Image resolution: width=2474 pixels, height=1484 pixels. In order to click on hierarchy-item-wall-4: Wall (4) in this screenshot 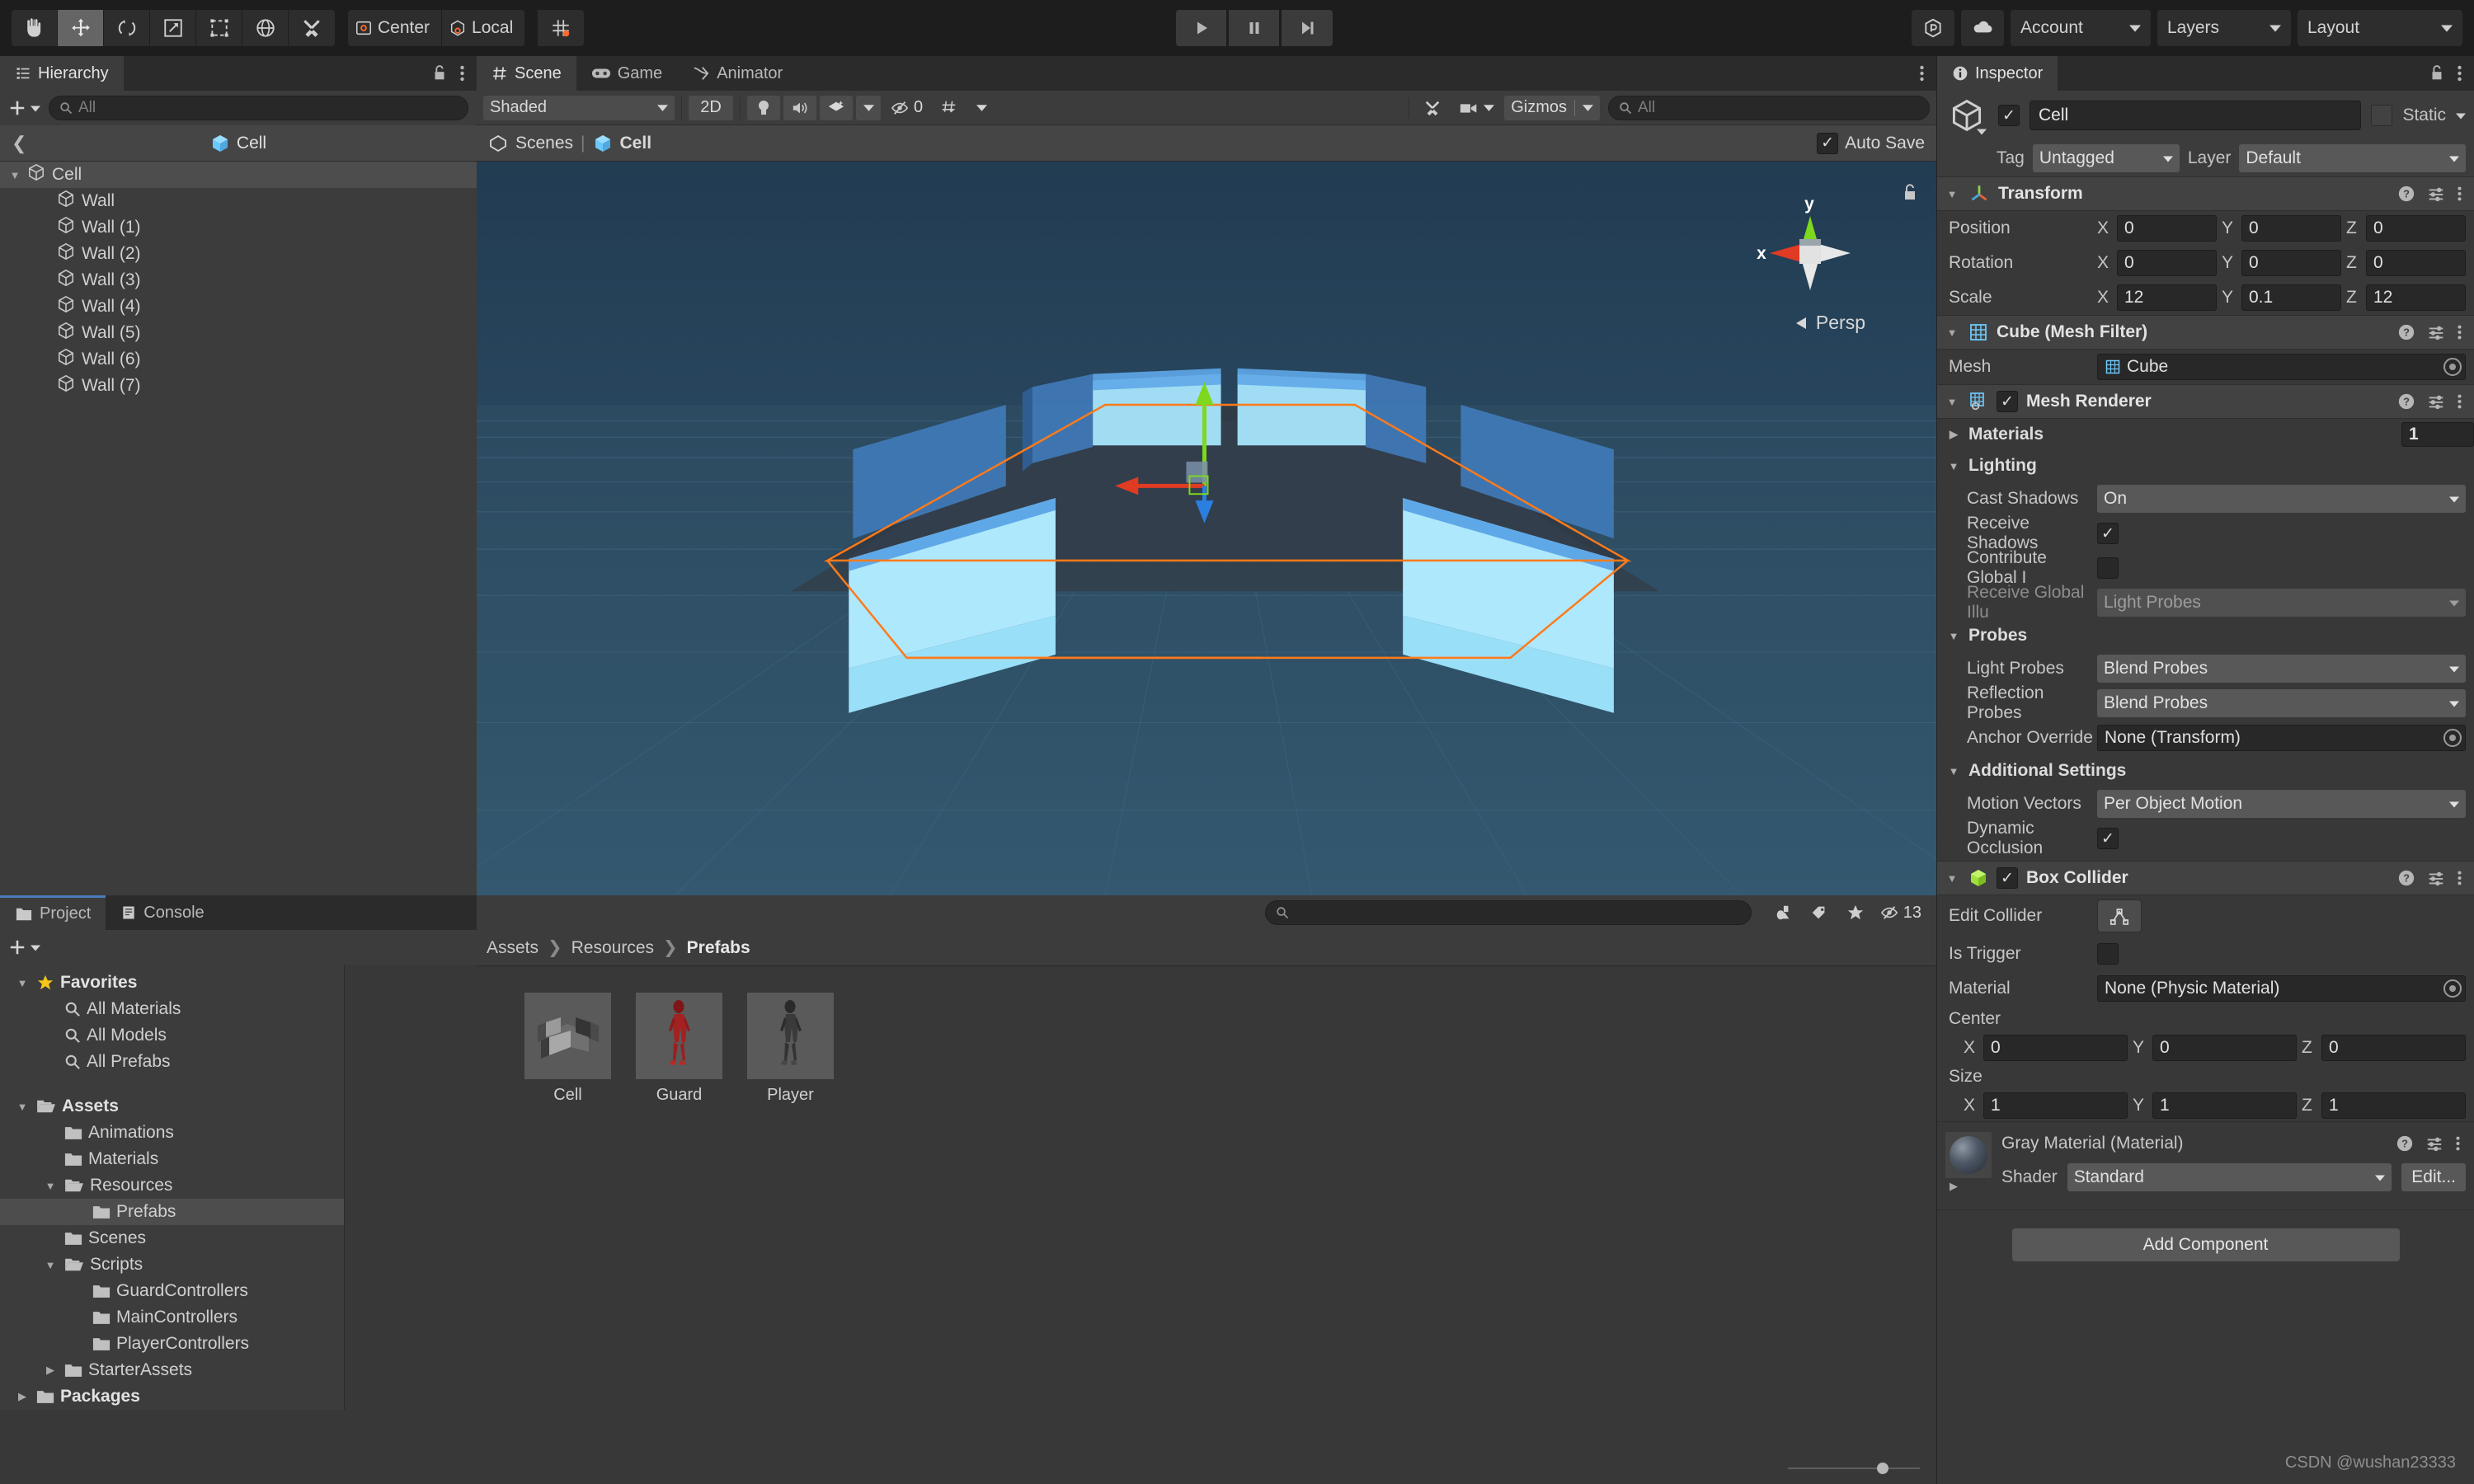, I will do `click(238, 307)`.